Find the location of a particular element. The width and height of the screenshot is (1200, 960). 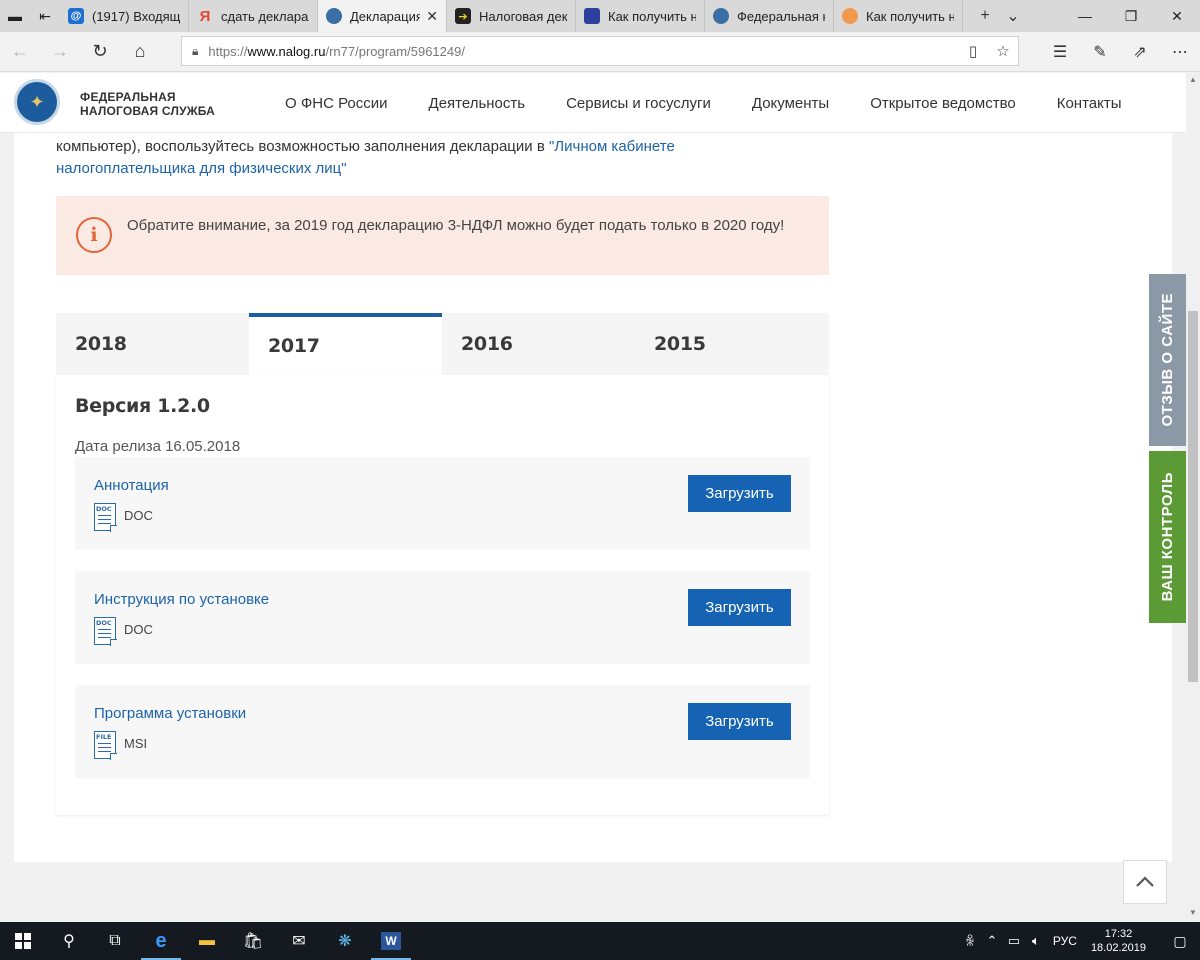

refresh-icon: ↻ is located at coordinates (100, 51).